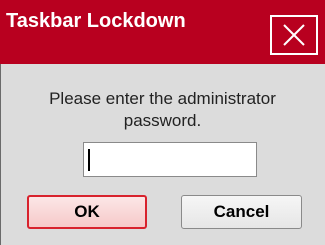 This screenshot has height=245, width=325. I want to click on close-button, so click(294, 35).